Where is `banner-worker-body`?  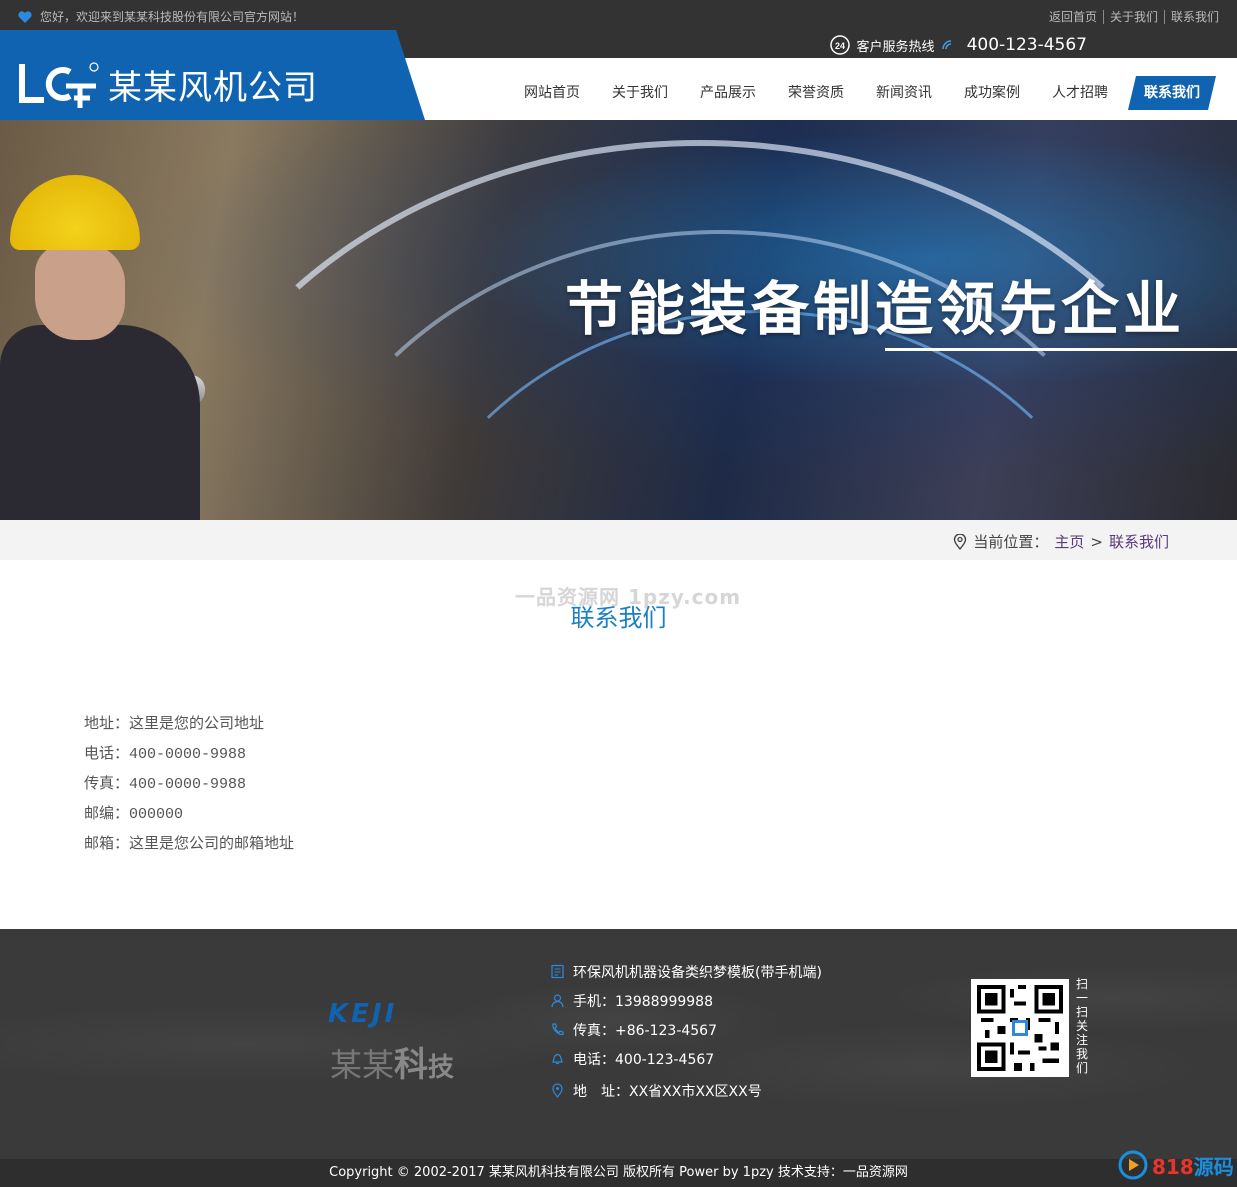 banner-worker-body is located at coordinates (100, 422).